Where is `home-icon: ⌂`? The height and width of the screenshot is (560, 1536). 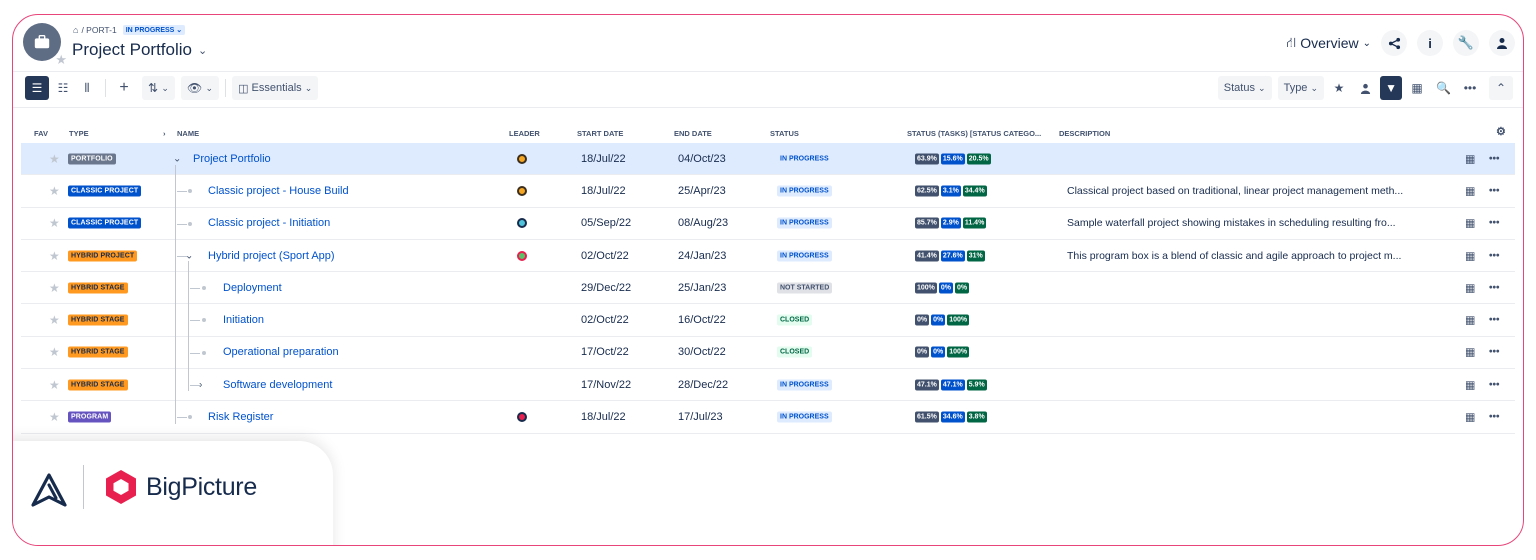
home-icon: ⌂ is located at coordinates (75, 30).